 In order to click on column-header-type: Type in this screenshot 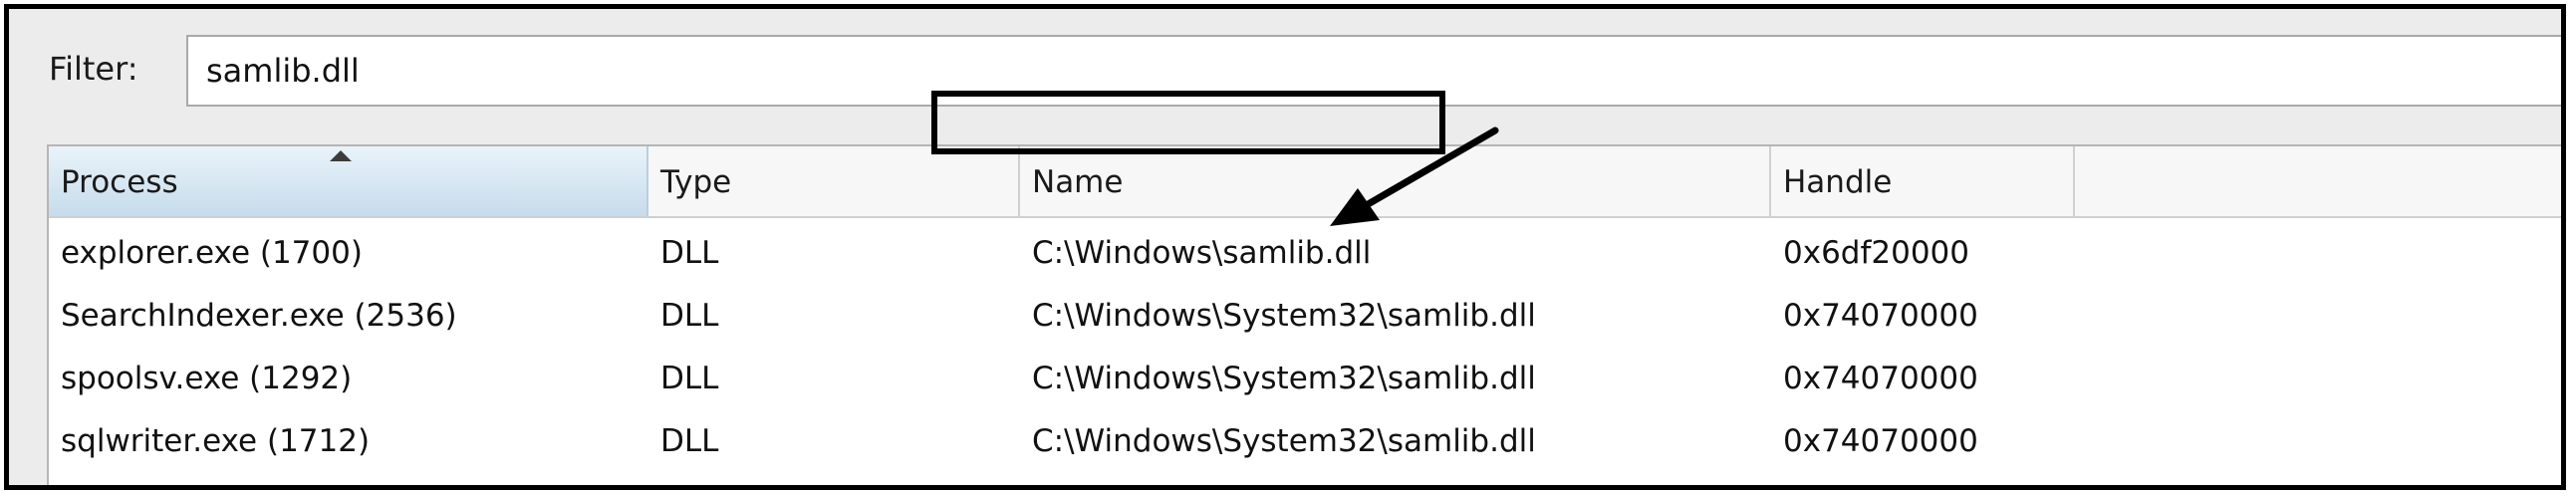, I will do `click(834, 182)`.